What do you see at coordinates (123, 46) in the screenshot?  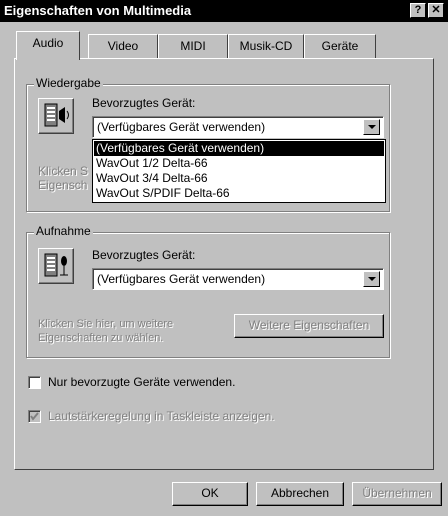 I see `tab-video: Video` at bounding box center [123, 46].